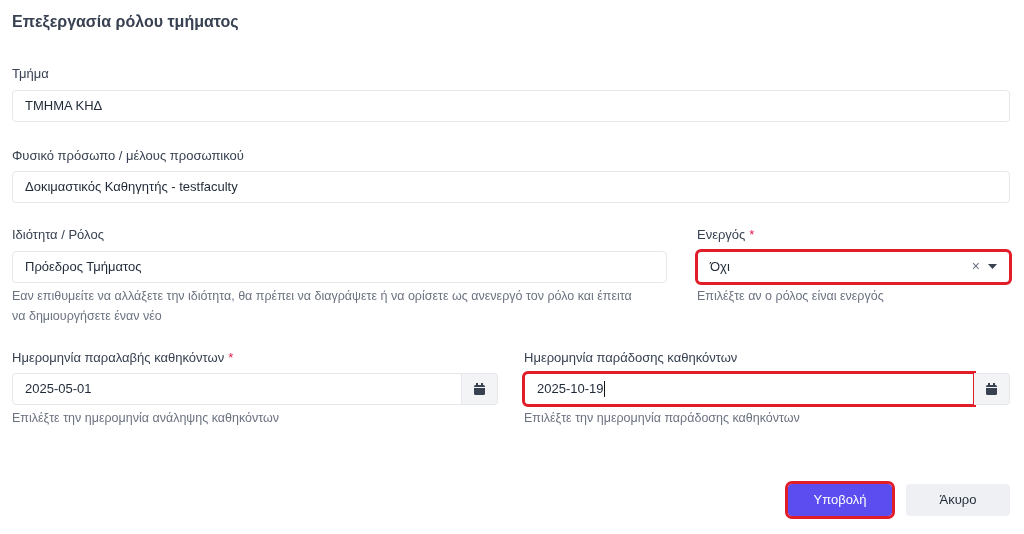 The width and height of the screenshot is (1024, 534). Describe the element at coordinates (126, 22) in the screenshot. I see `page-title: Επεξεργασία ρόλου τμήματος` at that location.